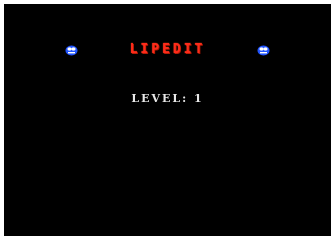 This screenshot has width=335, height=240. Describe the element at coordinates (167, 49) in the screenshot. I see `game-title: LIPEDIT` at that location.